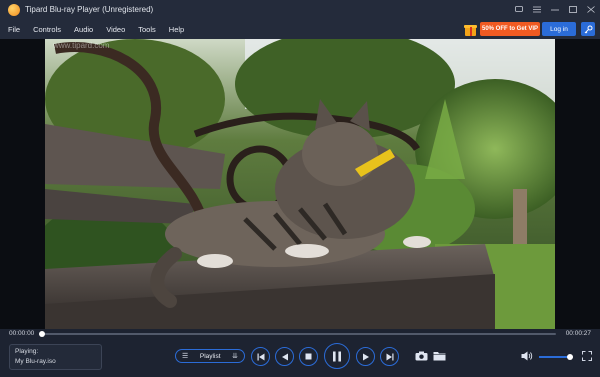 This screenshot has width=600, height=377. What do you see at coordinates (27, 351) in the screenshot?
I see `now-playing-label: Playing:` at bounding box center [27, 351].